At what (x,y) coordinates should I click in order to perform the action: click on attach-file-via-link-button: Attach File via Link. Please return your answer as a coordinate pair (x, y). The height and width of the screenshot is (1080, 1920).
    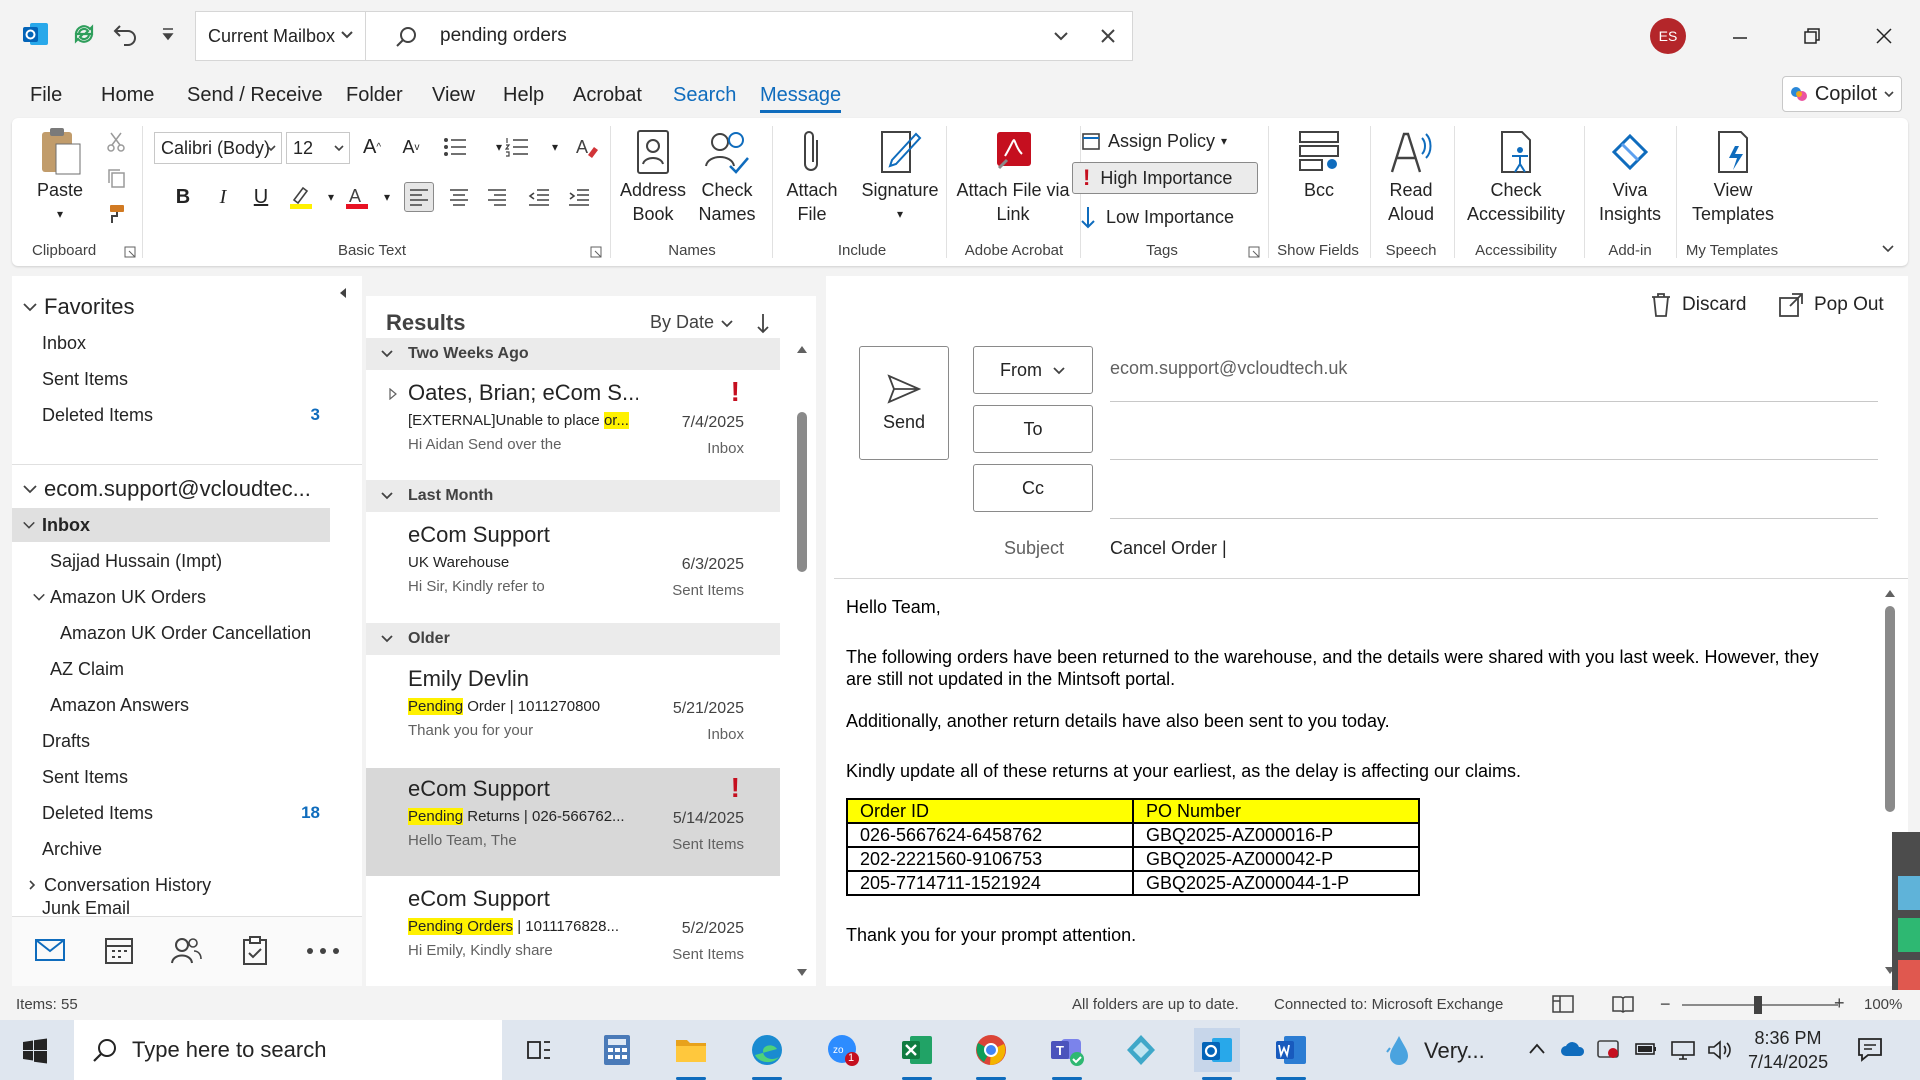
    Looking at the image, I should click on (1013, 175).